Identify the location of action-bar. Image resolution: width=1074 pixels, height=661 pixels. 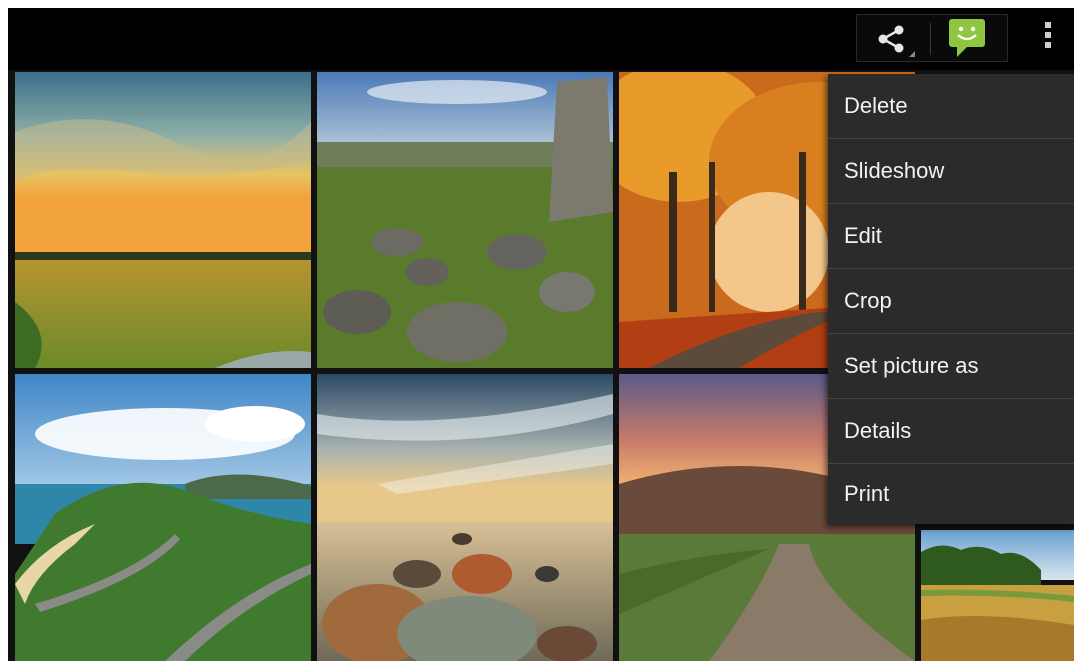
(541, 39).